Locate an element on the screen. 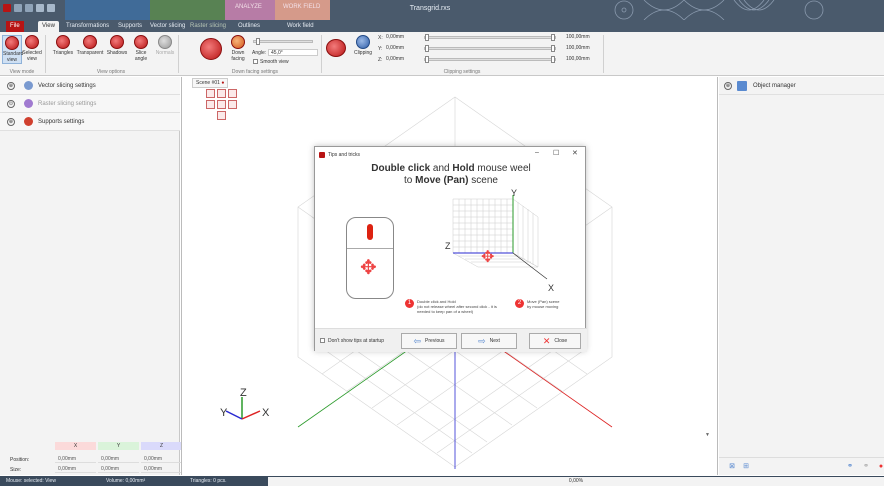  tab-supports: Supports is located at coordinates (130, 26).